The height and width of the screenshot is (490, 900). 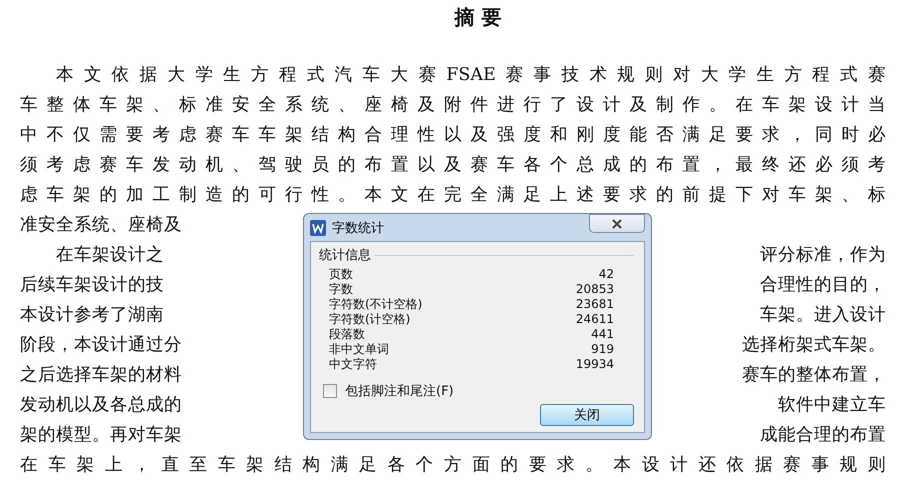 I want to click on text-line: 架的模型。再对车架, so click(x=101, y=435).